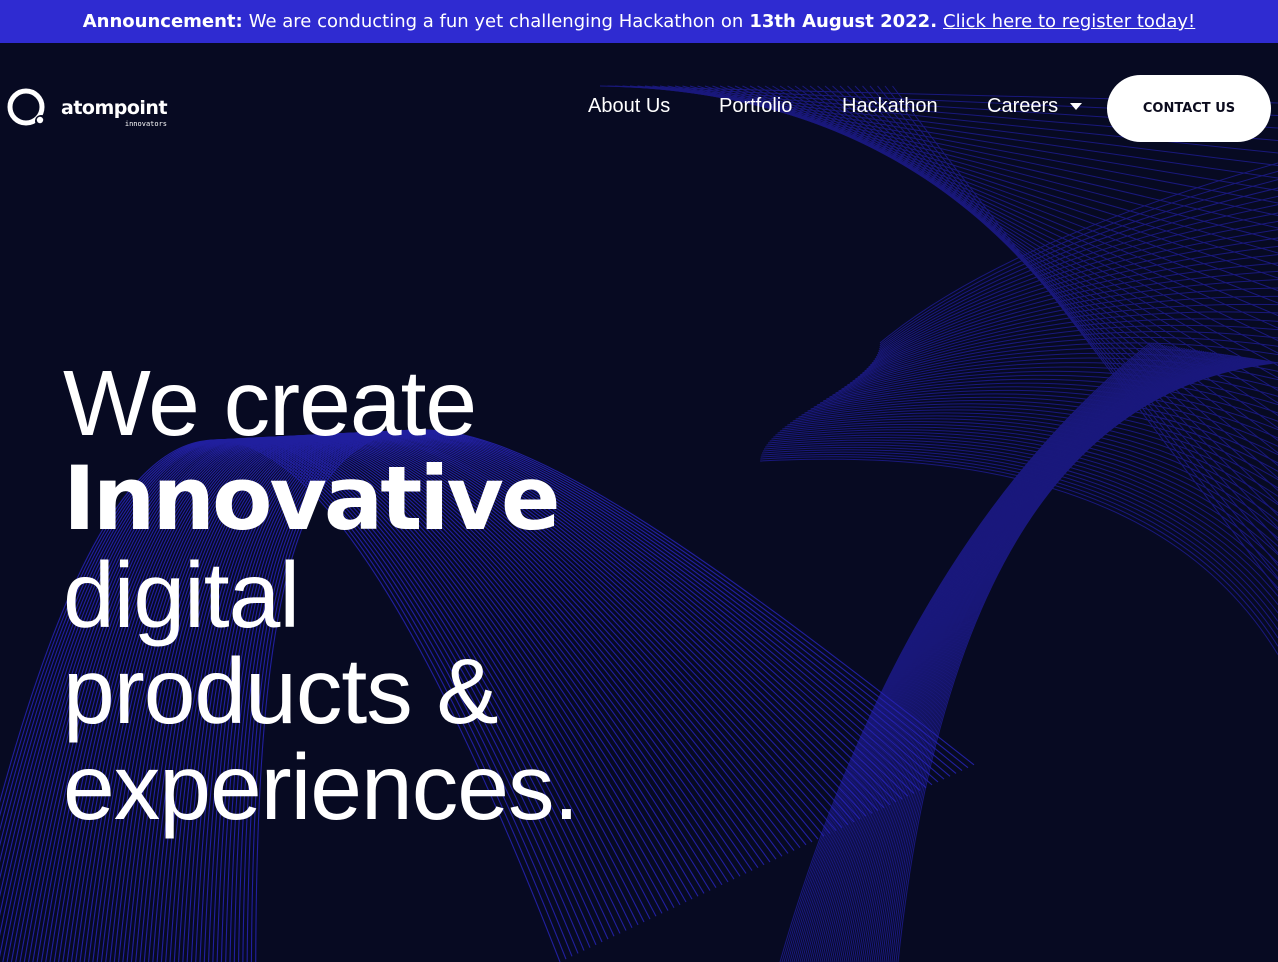  I want to click on nav-hackathon: Hackathon, so click(890, 106).